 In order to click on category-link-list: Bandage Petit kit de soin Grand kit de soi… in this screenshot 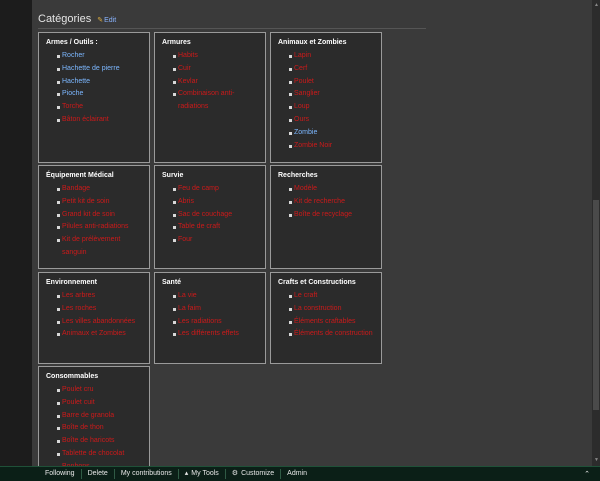, I will do `click(94, 221)`.